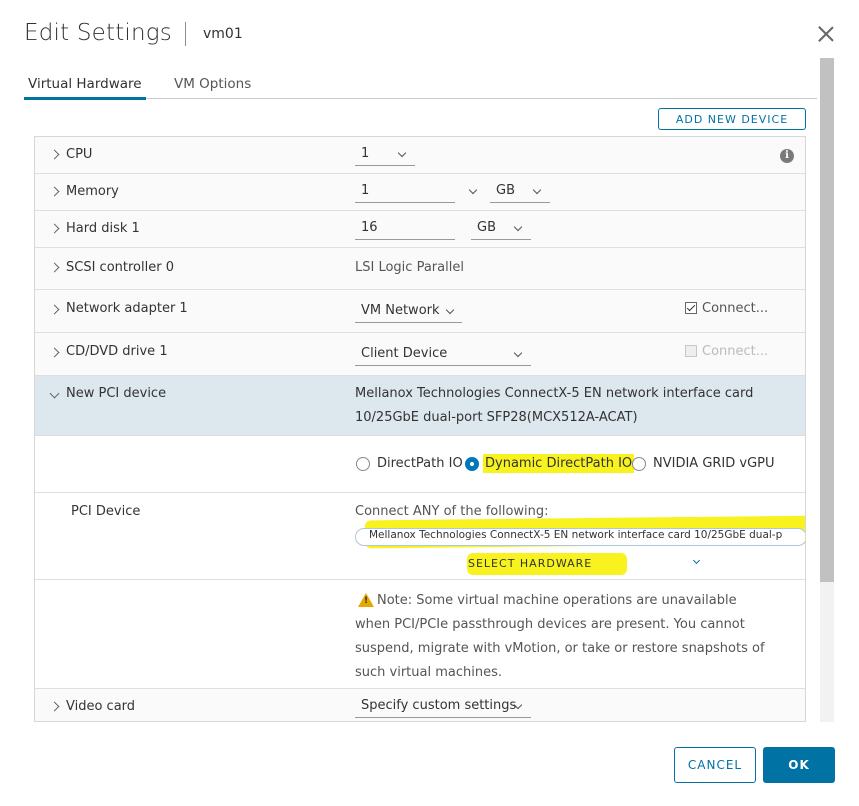 The width and height of the screenshot is (859, 806). What do you see at coordinates (365, 153) in the screenshot?
I see `cpu-value: 1` at bounding box center [365, 153].